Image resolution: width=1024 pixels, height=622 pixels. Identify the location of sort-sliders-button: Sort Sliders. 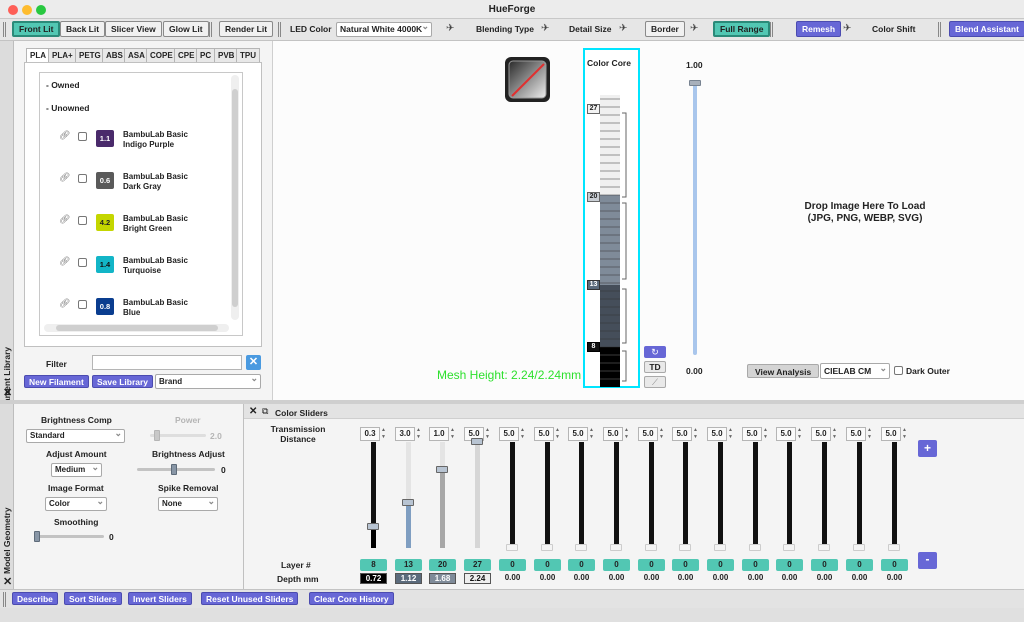
(93, 598).